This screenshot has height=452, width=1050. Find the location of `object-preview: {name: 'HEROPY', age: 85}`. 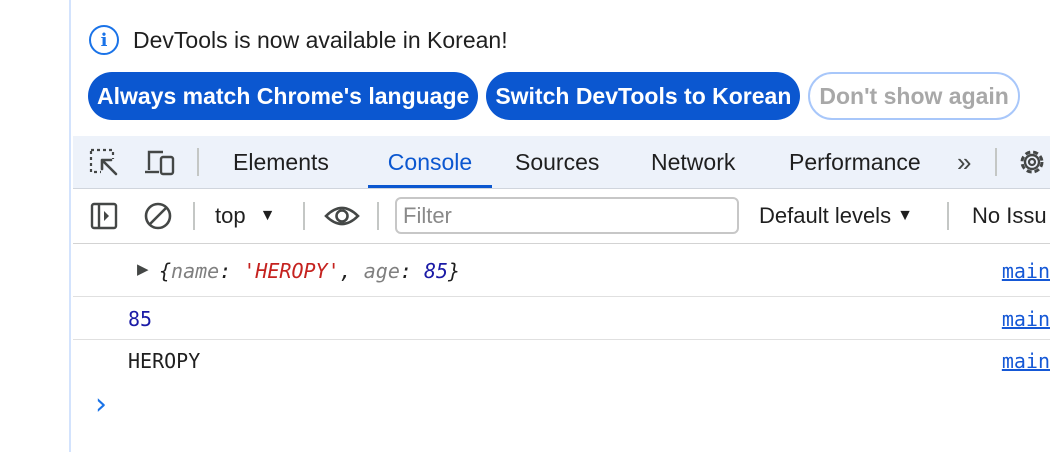

object-preview: {name: 'HEROPY', age: 85} is located at coordinates (309, 271).